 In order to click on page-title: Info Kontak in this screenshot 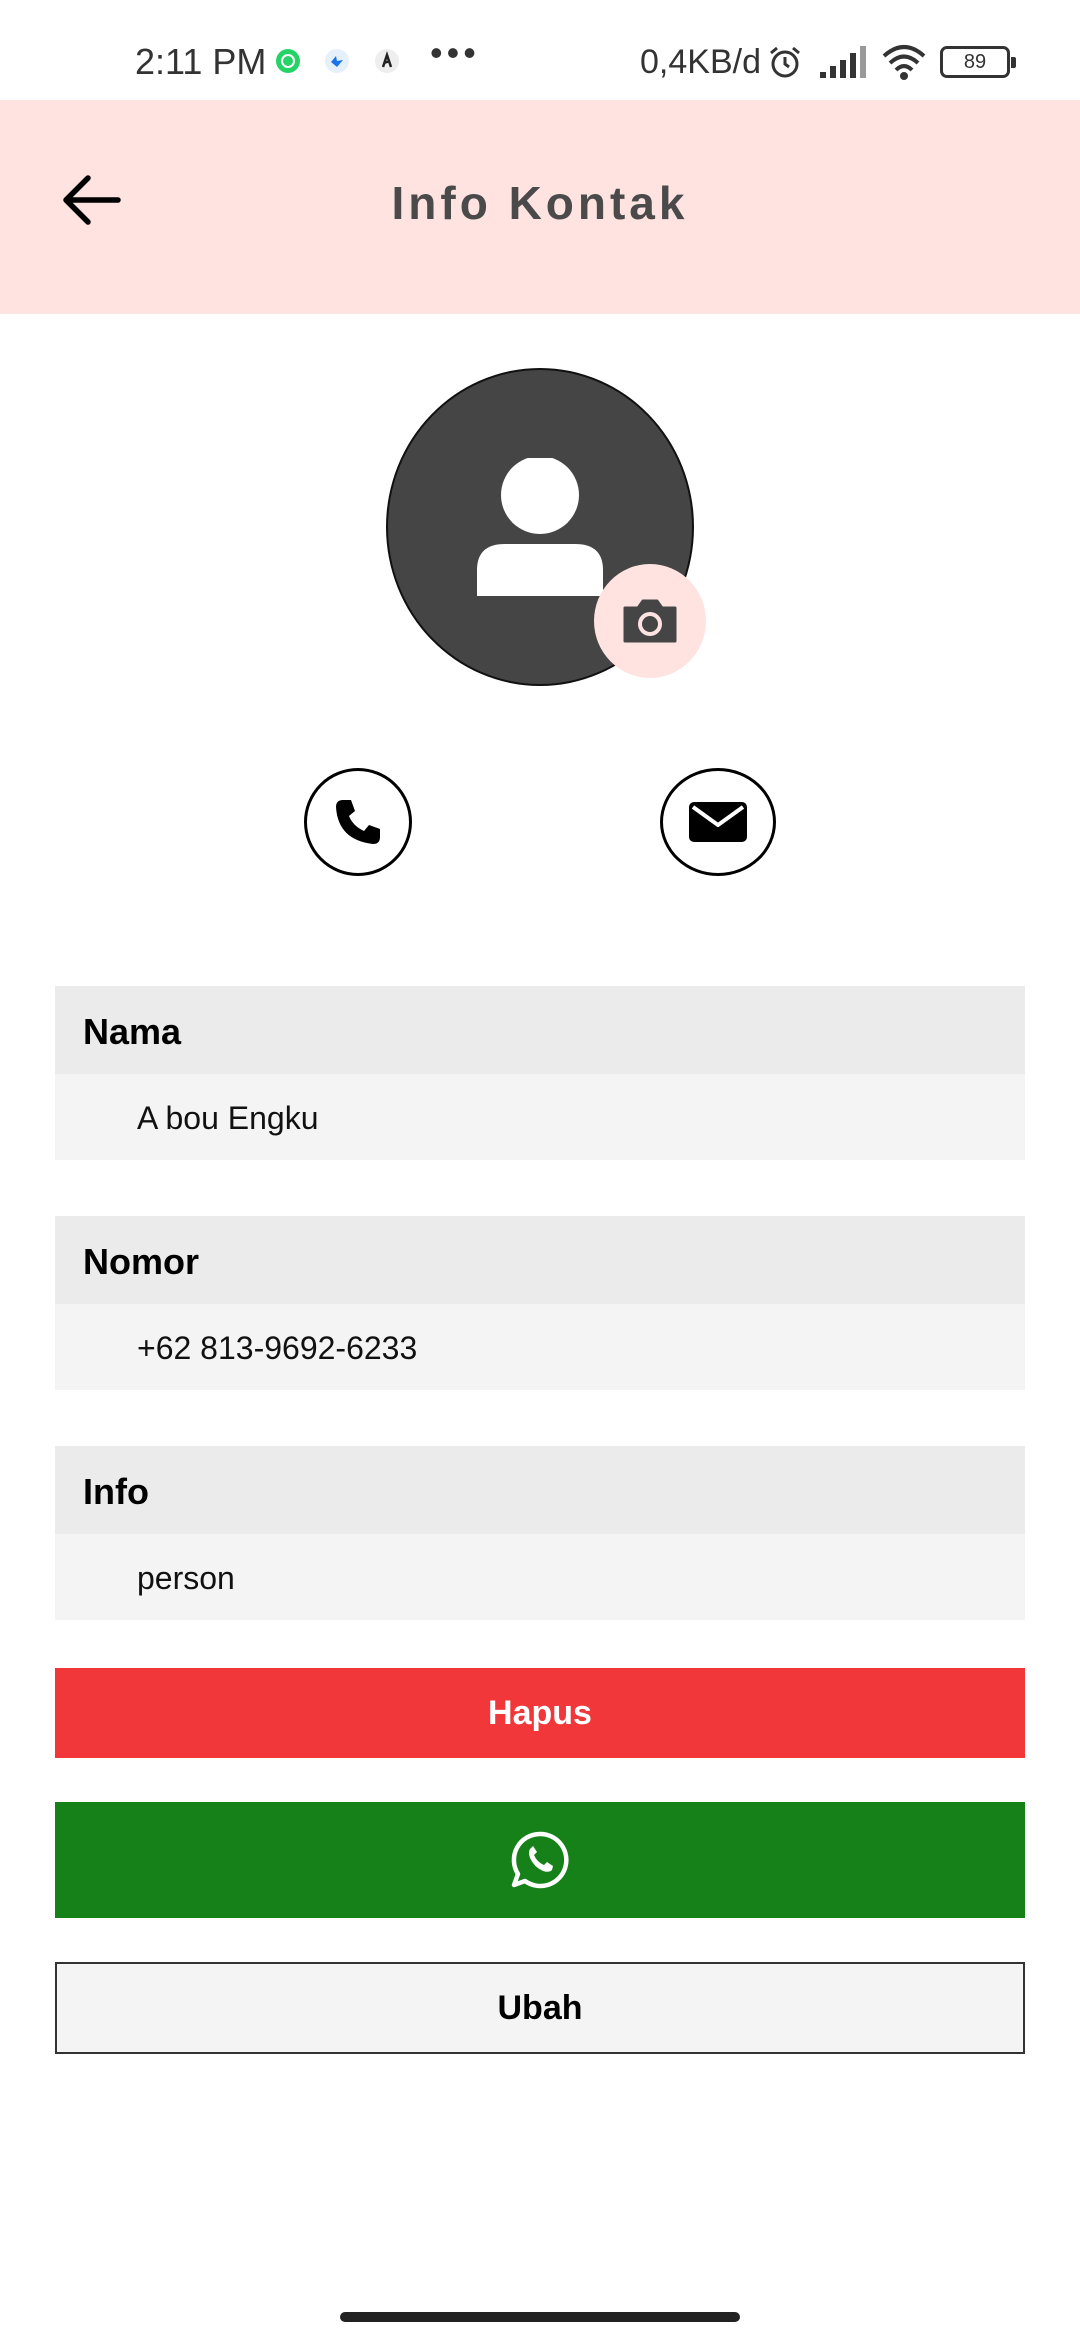, I will do `click(540, 203)`.